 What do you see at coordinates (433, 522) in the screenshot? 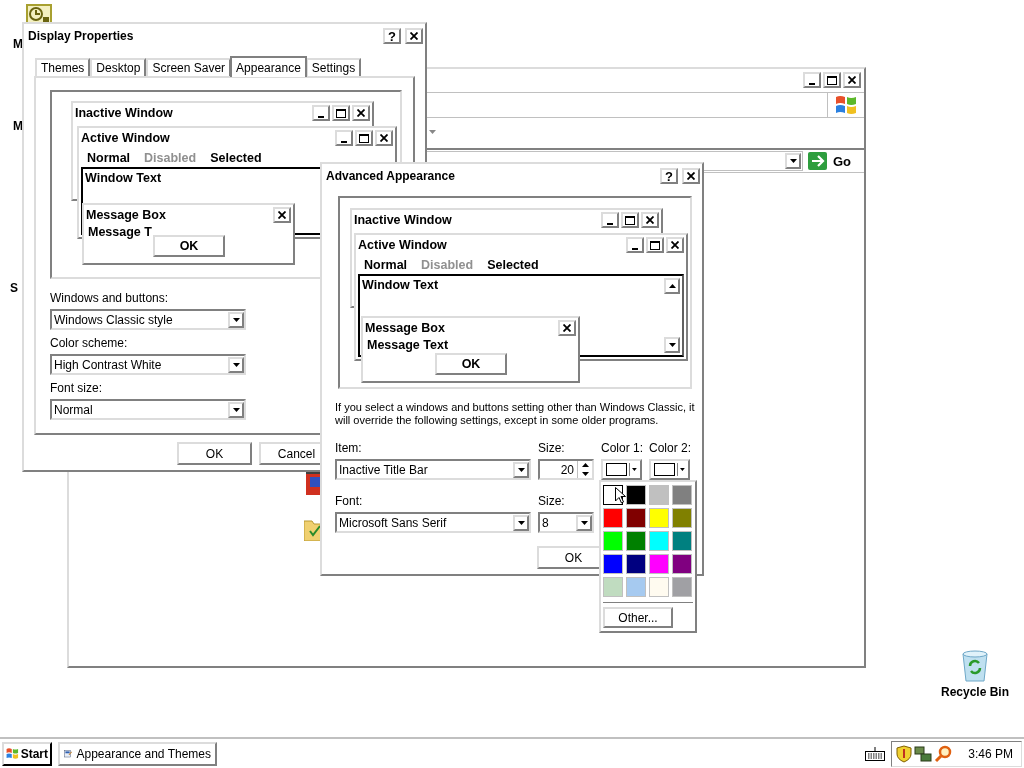
I see `dropdown: Microsoft Sans Serif` at bounding box center [433, 522].